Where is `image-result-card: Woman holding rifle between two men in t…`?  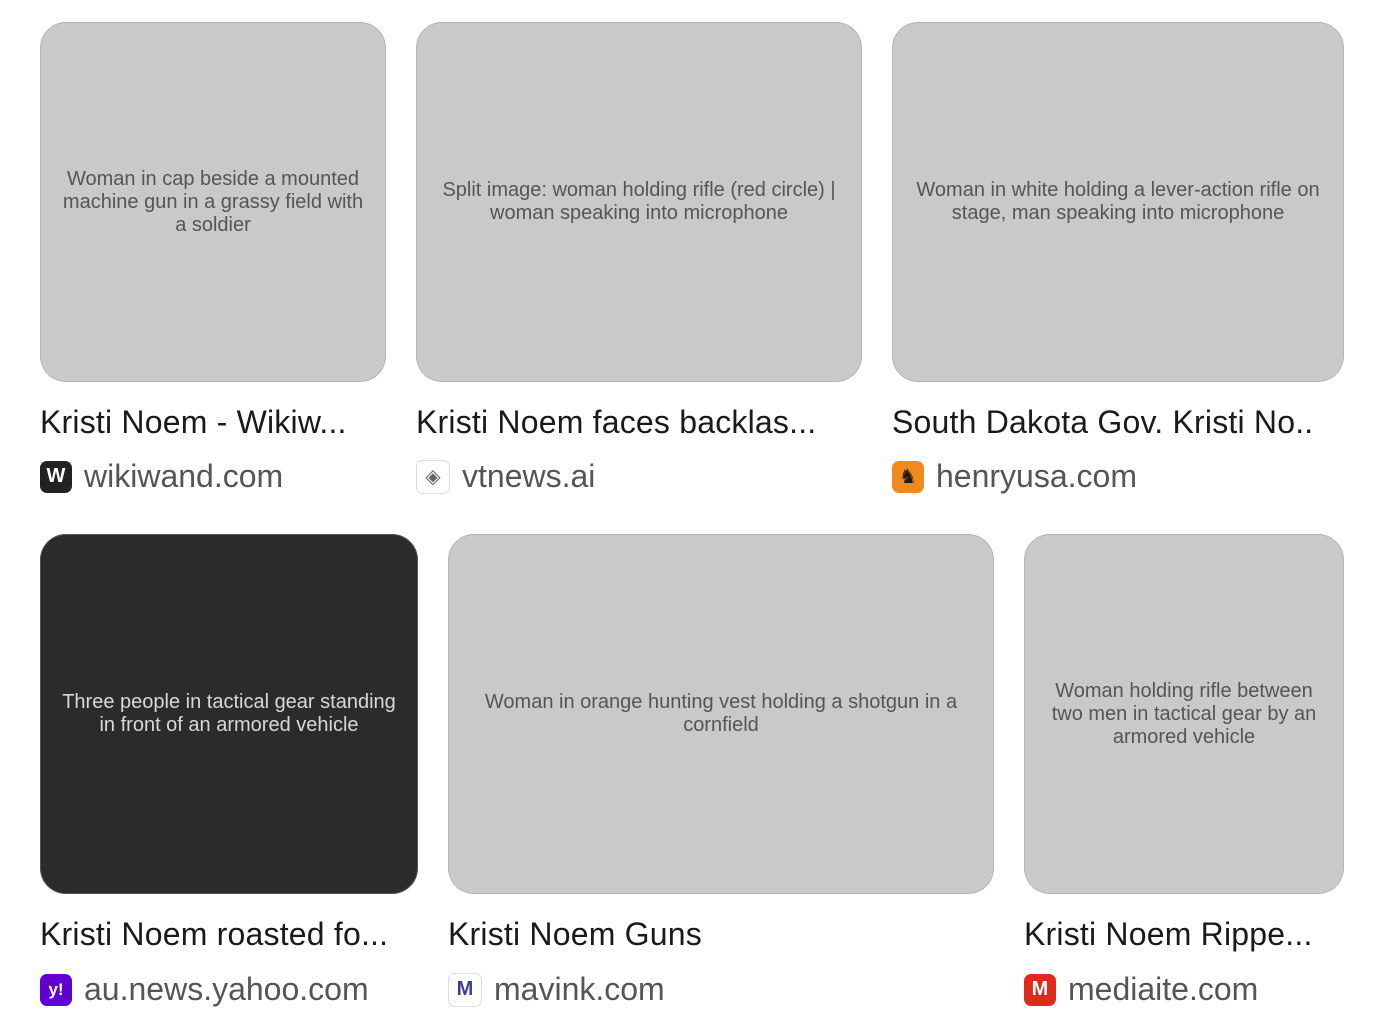 image-result-card: Woman holding rifle between two men in t… is located at coordinates (1184, 771).